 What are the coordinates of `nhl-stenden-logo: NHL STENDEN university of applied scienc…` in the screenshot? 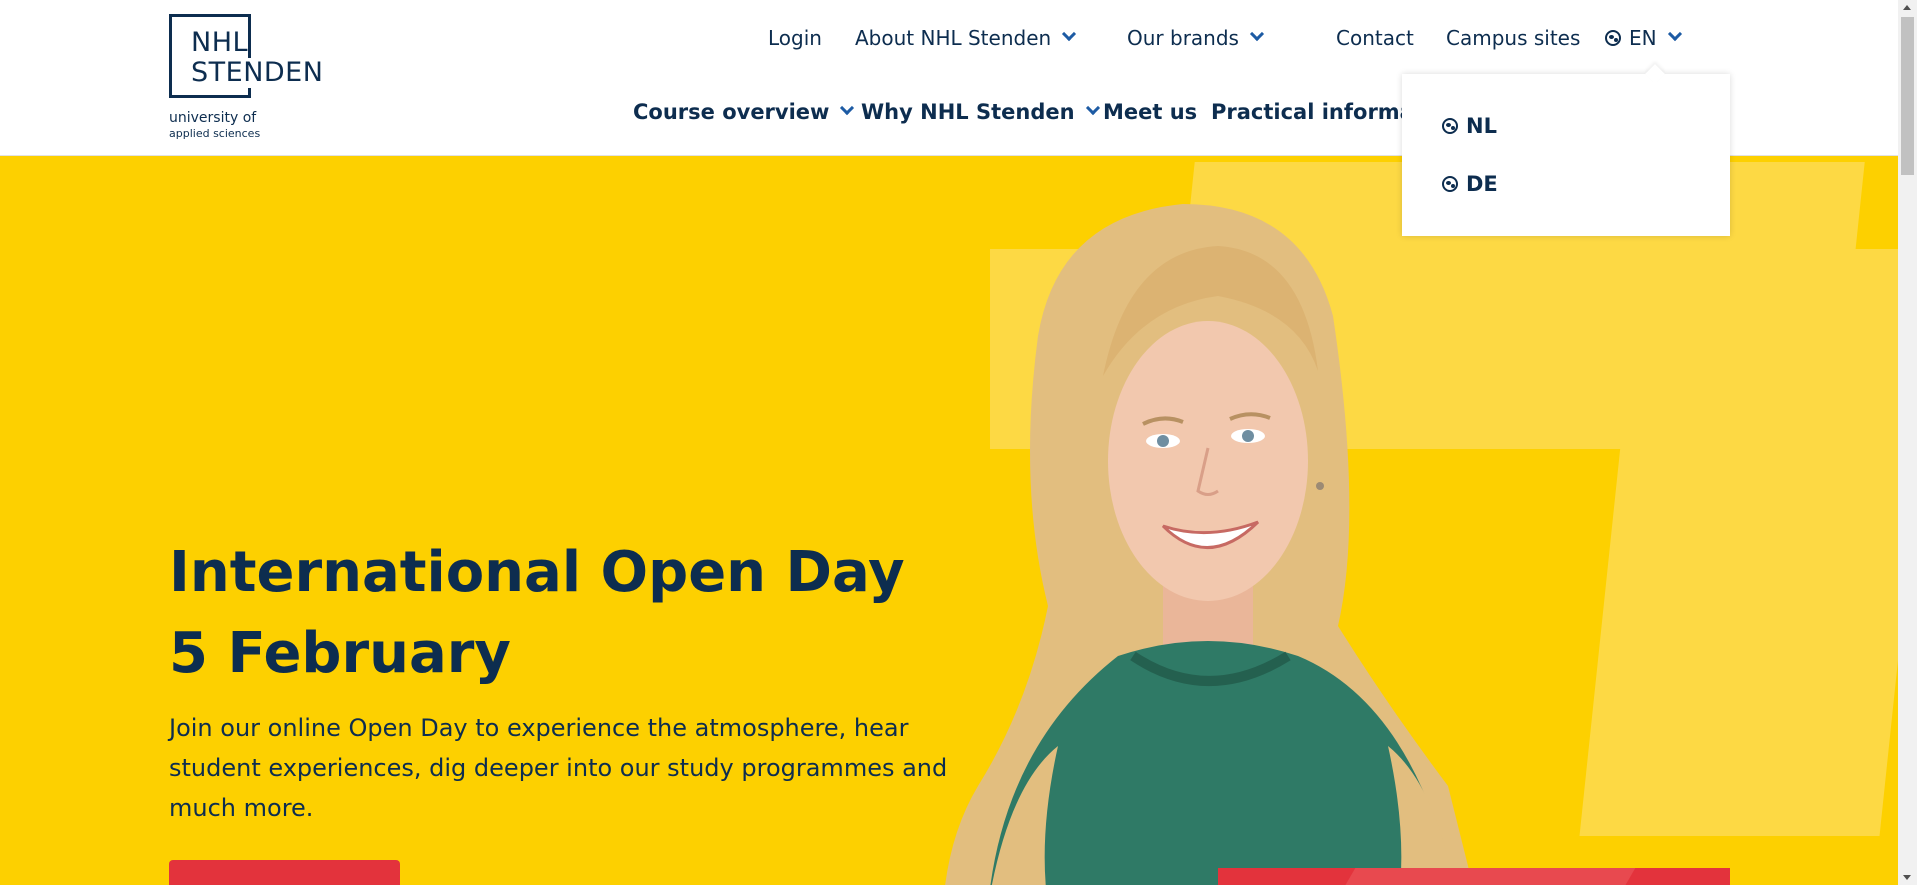 It's located at (247, 78).